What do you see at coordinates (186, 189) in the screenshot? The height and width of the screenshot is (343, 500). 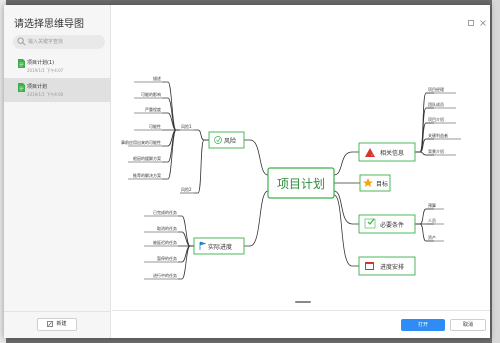 I see `leaf-label: 风险2` at bounding box center [186, 189].